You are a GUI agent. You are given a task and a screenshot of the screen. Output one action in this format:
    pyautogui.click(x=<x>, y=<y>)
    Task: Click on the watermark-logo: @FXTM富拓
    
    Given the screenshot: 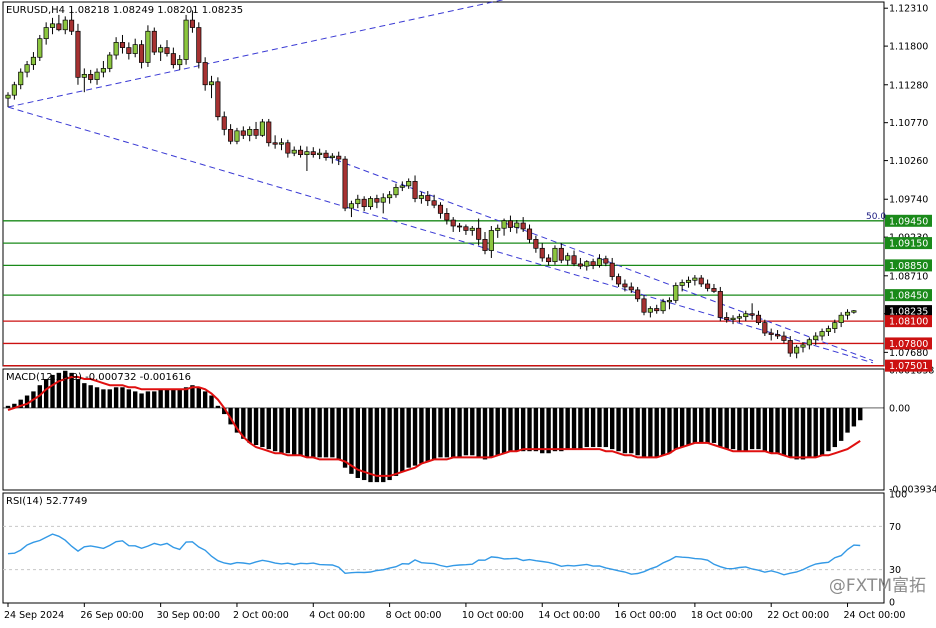 What is the action you would take?
    pyautogui.click(x=877, y=586)
    